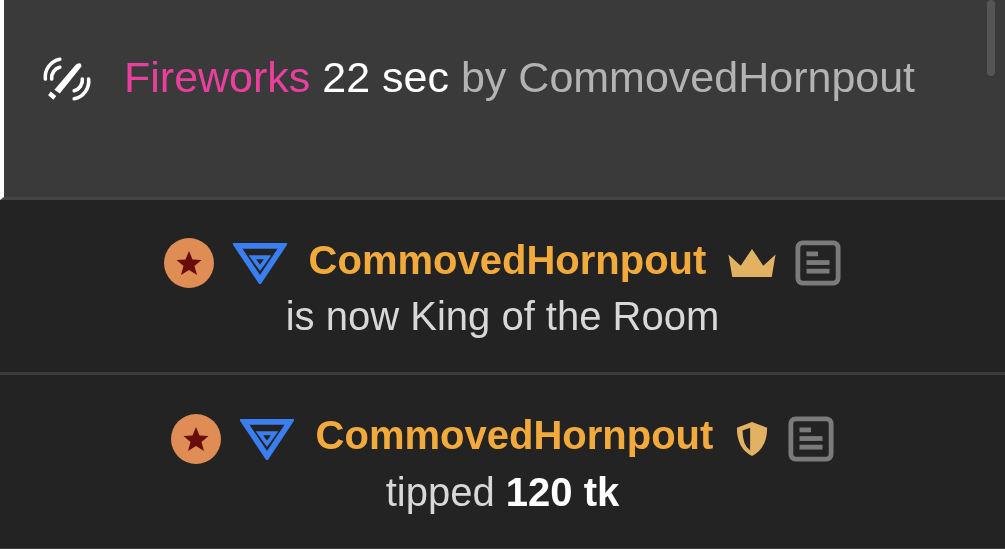 Image resolution: width=1005 pixels, height=549 pixels. I want to click on crown-icon, so click(751, 263).